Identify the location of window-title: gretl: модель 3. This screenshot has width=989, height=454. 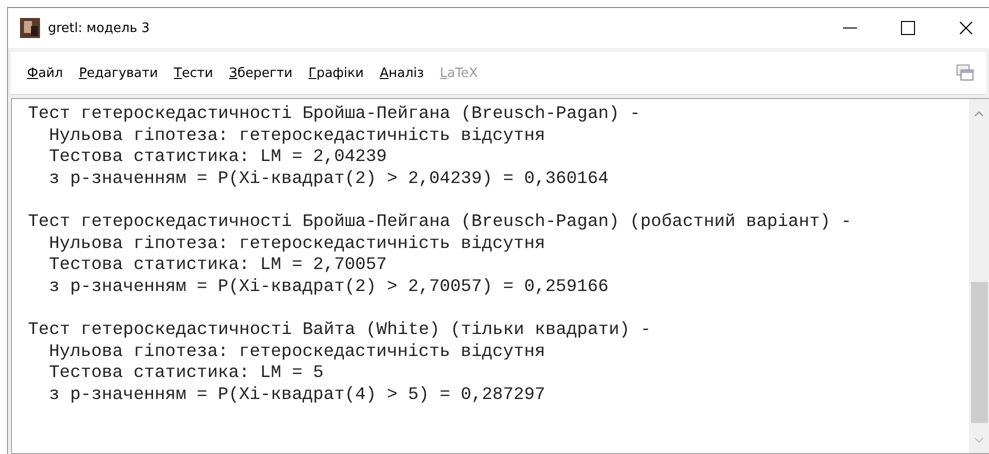
(99, 28).